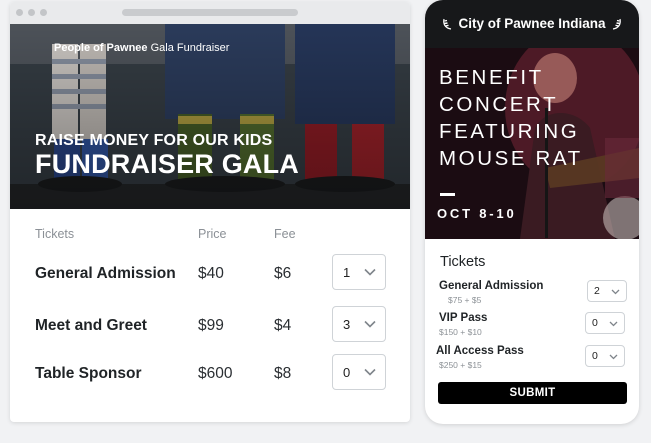 The image size is (651, 443). I want to click on table-row: Meet and Greet $99 $4 3, so click(210, 326).